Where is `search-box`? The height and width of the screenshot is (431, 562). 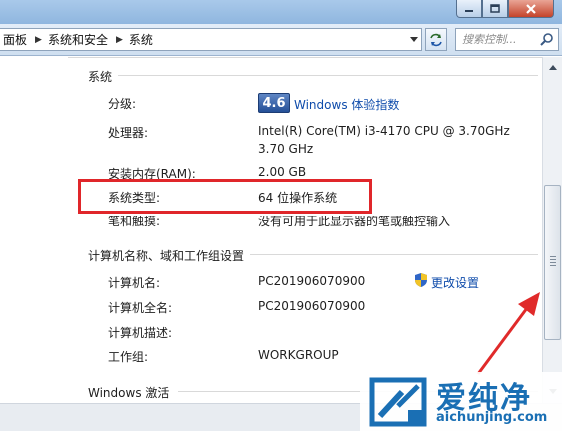
search-box is located at coordinates (507, 39).